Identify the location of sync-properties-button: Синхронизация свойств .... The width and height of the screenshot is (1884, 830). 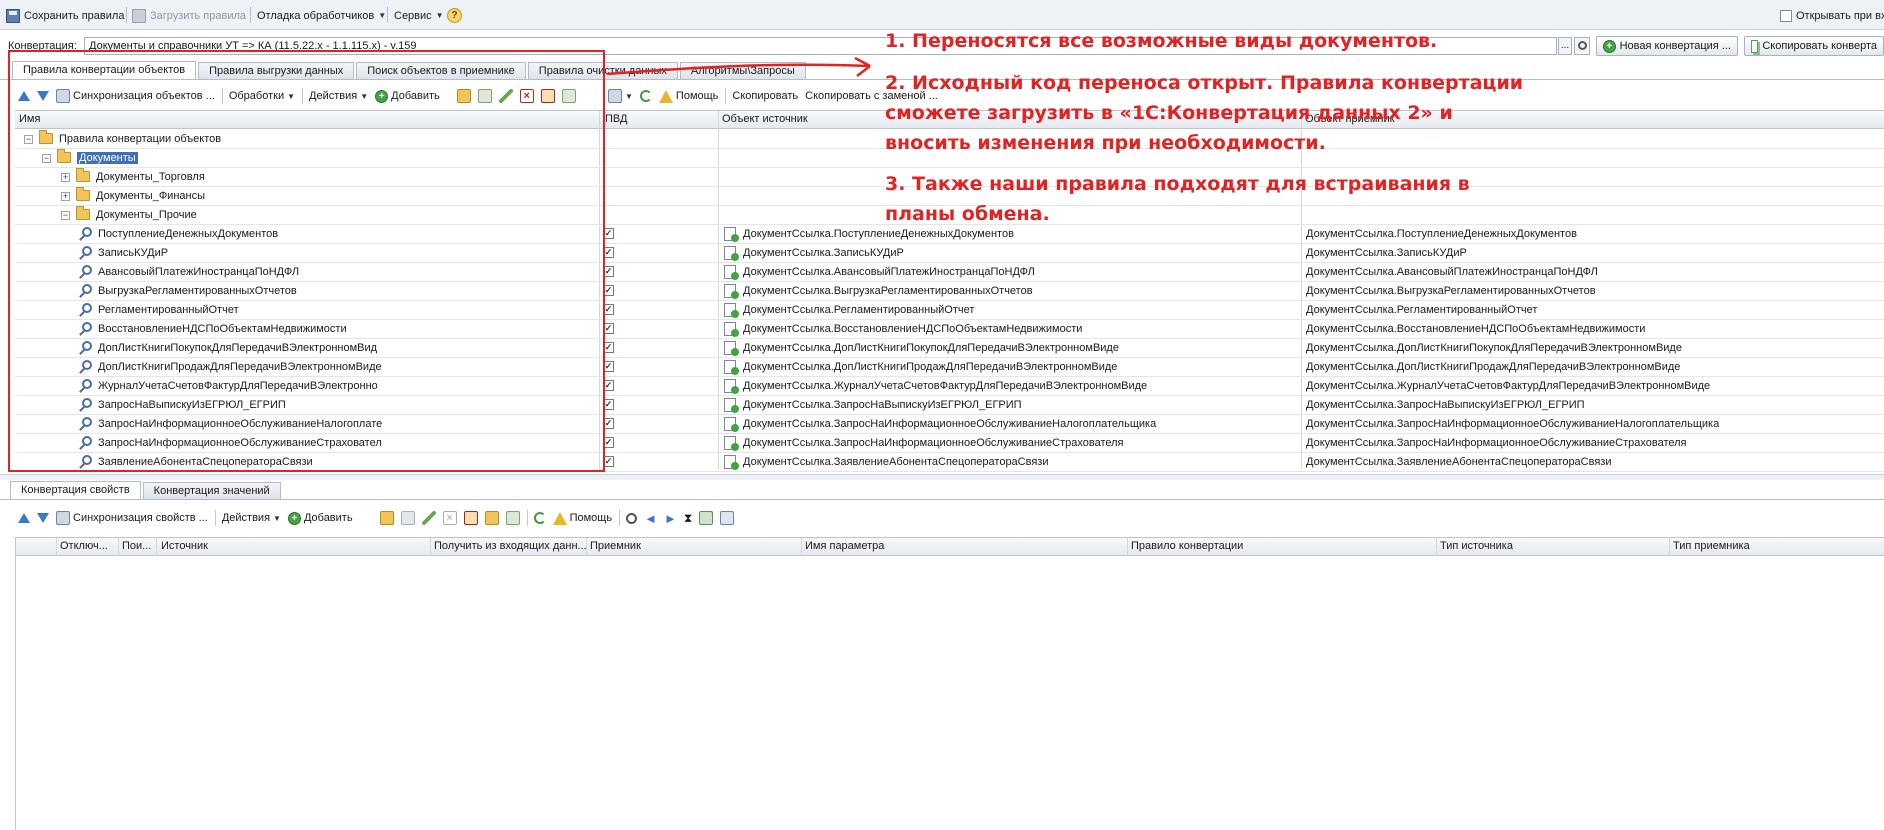
(132, 518).